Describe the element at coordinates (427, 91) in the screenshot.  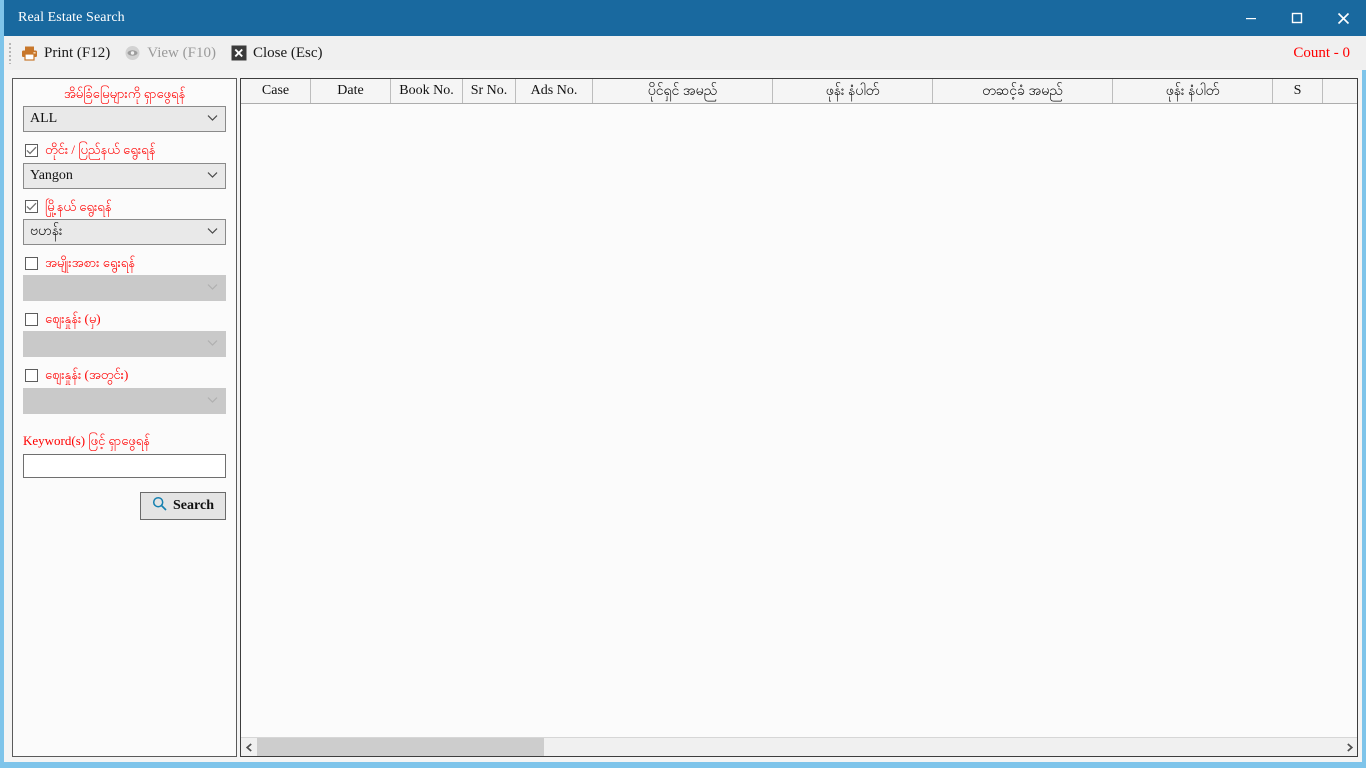
I see `grid-header-cell: Book No.` at that location.